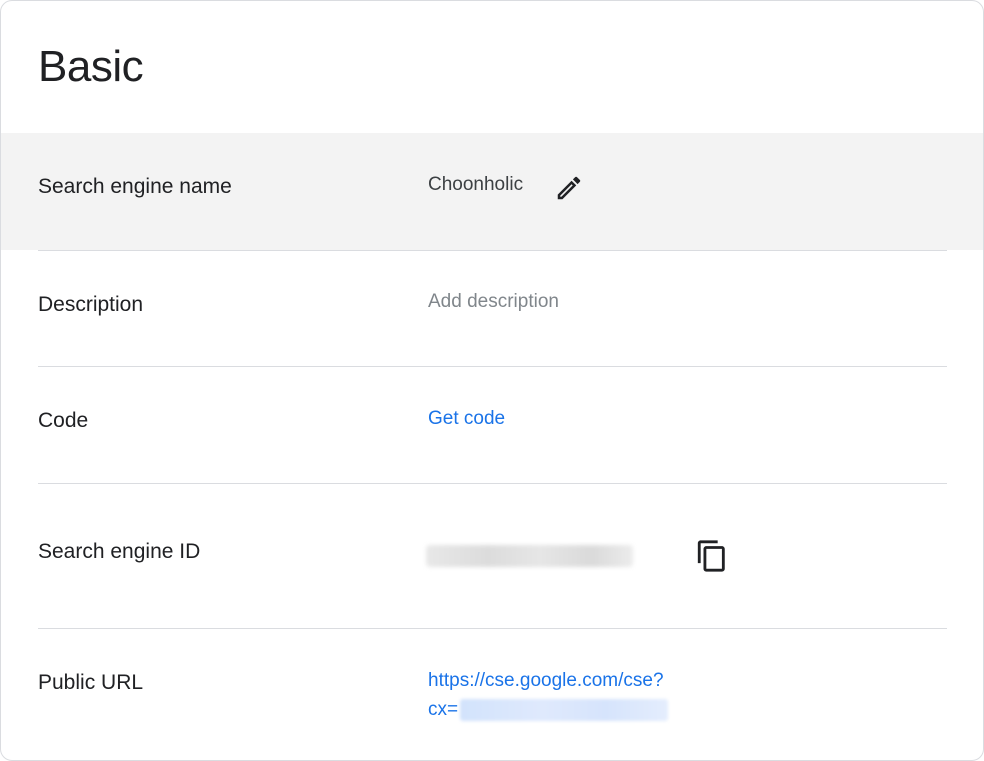  Describe the element at coordinates (91, 66) in the screenshot. I see `card-title: Basic` at that location.